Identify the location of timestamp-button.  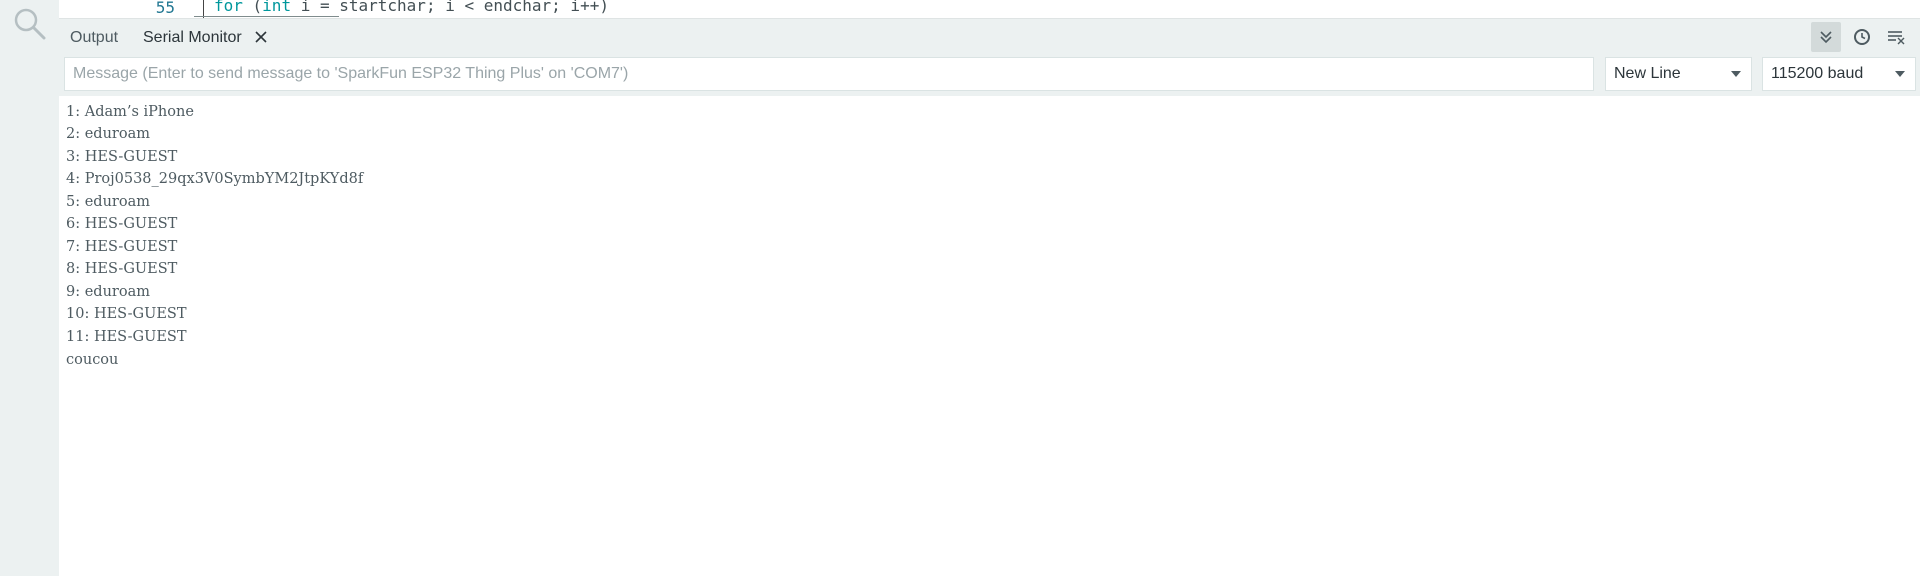
(1862, 37).